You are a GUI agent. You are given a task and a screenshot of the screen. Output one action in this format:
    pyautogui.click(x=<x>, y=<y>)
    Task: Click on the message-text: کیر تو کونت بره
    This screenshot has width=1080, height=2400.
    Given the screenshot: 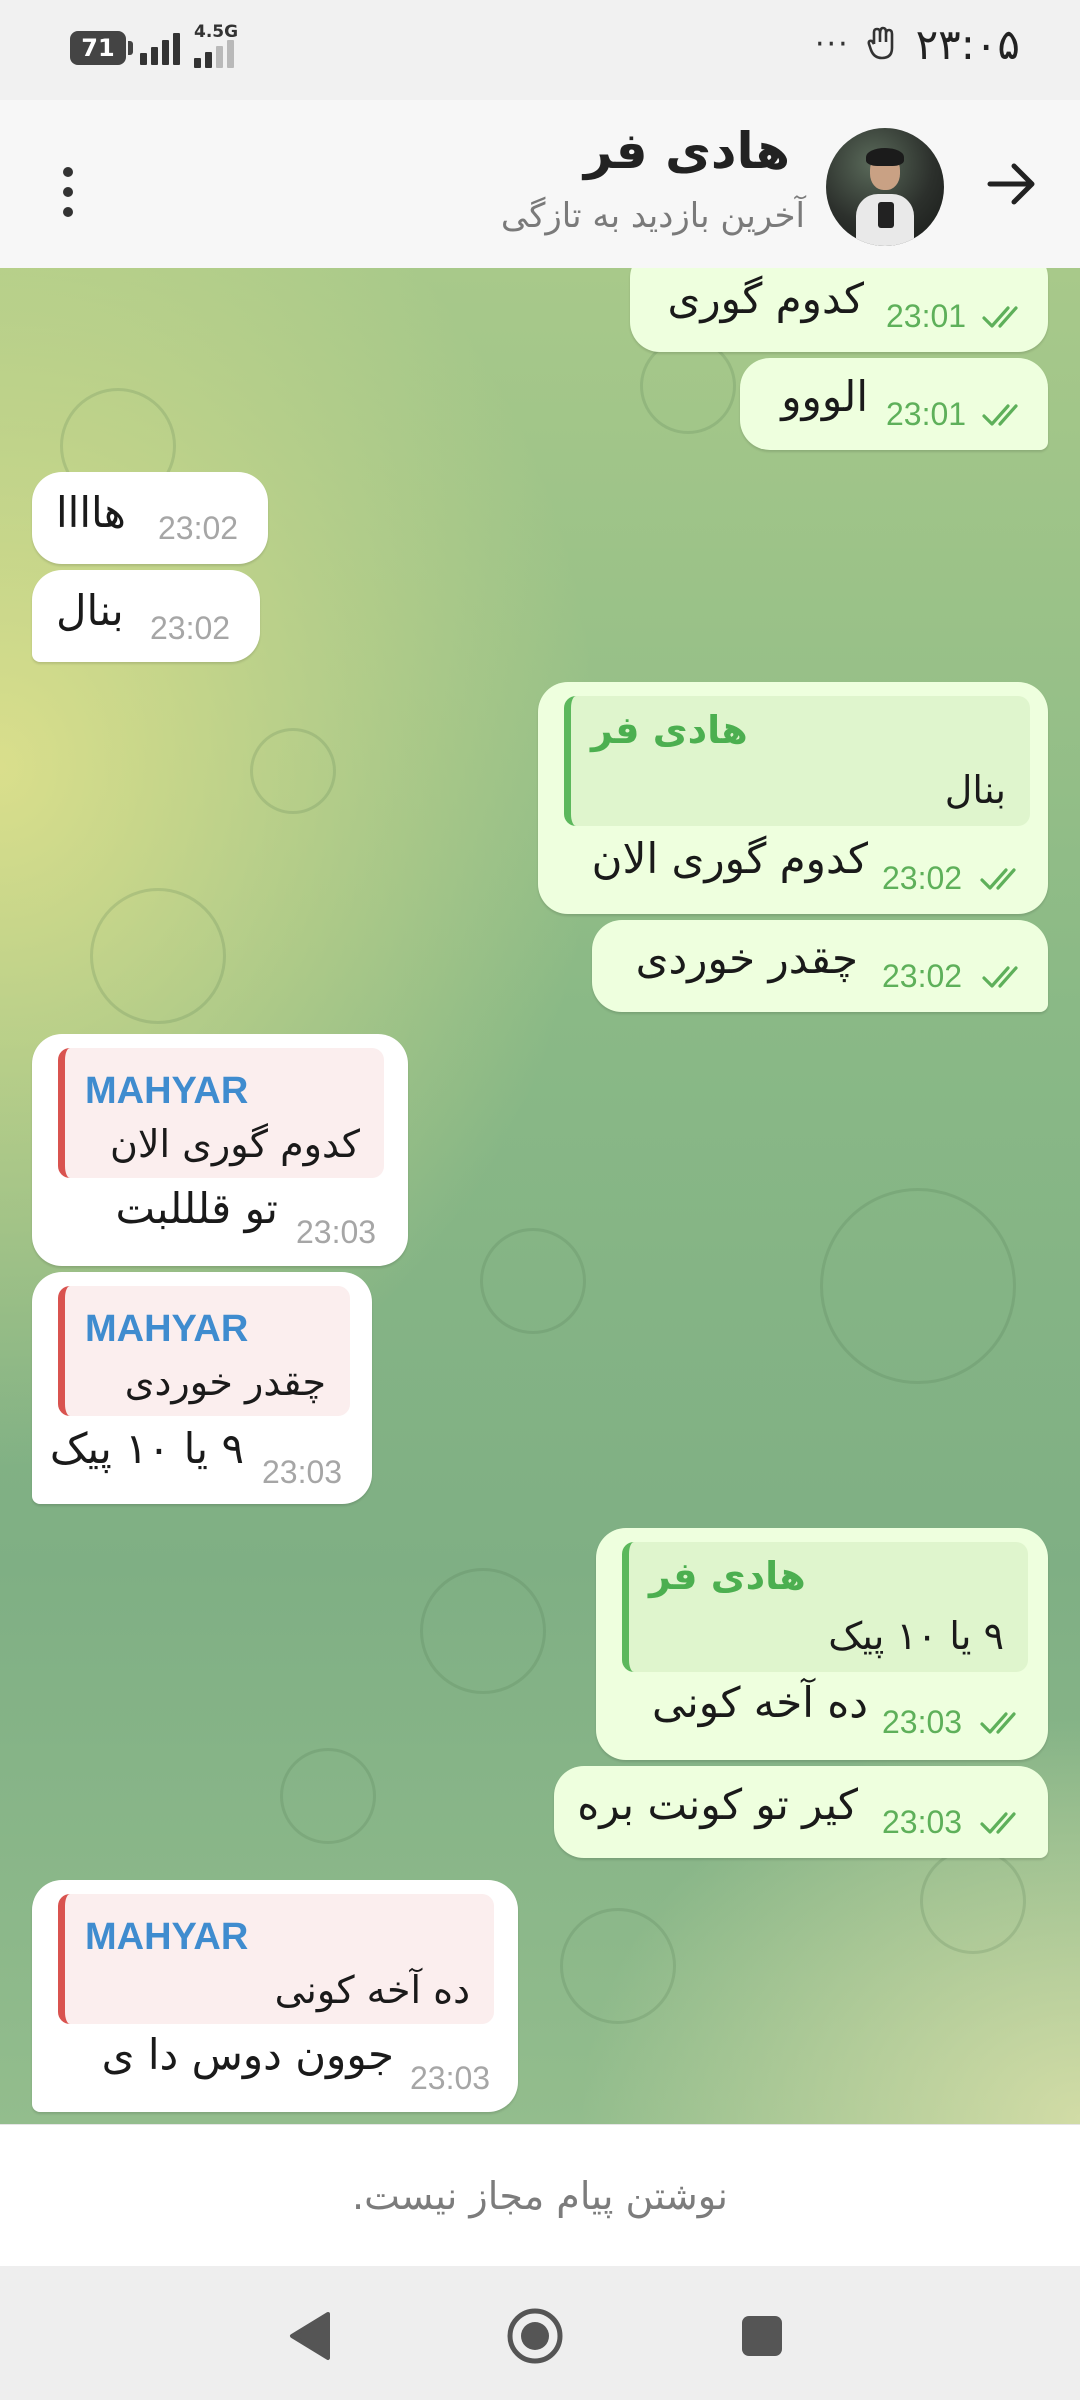 What is the action you would take?
    pyautogui.click(x=717, y=1804)
    